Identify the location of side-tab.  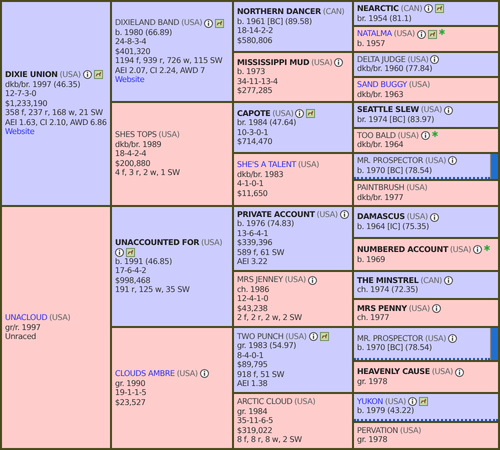
(494, 167).